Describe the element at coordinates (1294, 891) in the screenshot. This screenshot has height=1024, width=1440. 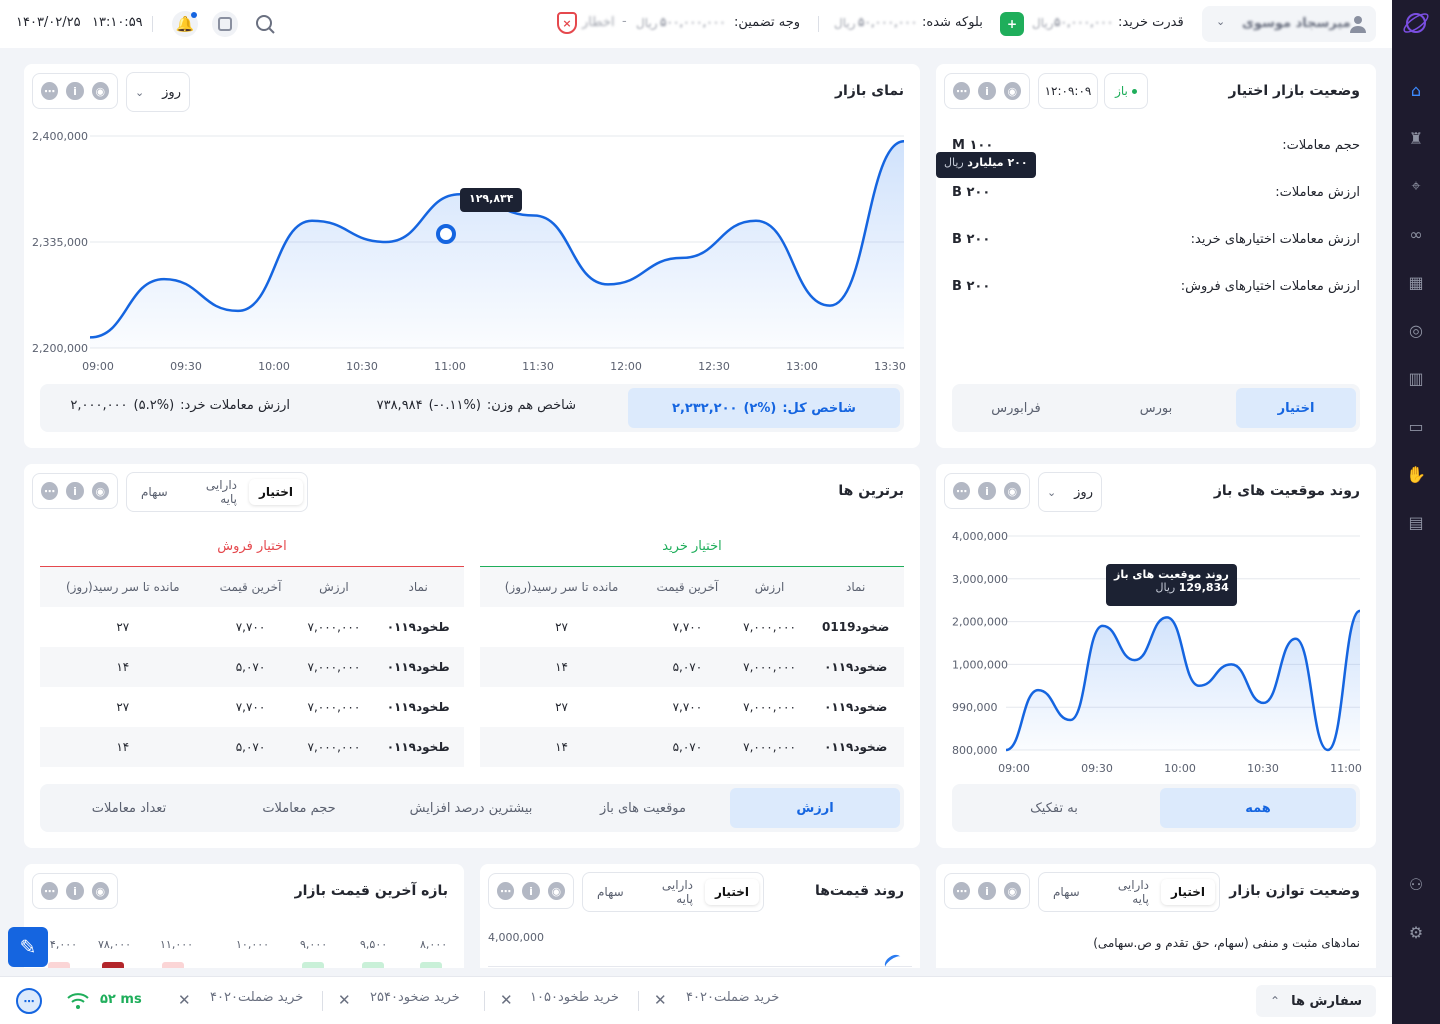
I see `panel-title: وضعیت توازن بازار` at that location.